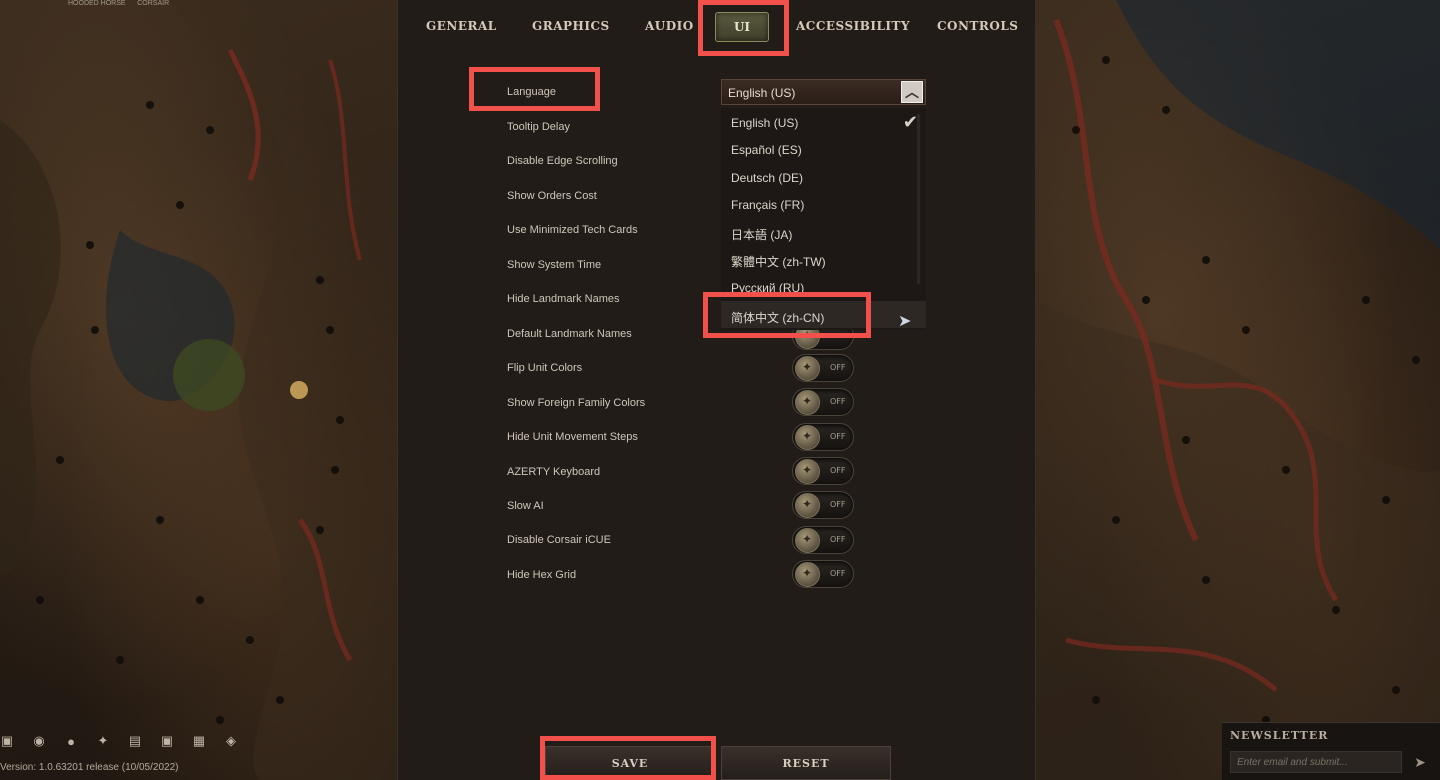 Image resolution: width=1440 pixels, height=780 pixels. Describe the element at coordinates (572, 437) in the screenshot. I see `setting-label-hide-unit-movement-steps: Hide Unit Movement Steps` at that location.